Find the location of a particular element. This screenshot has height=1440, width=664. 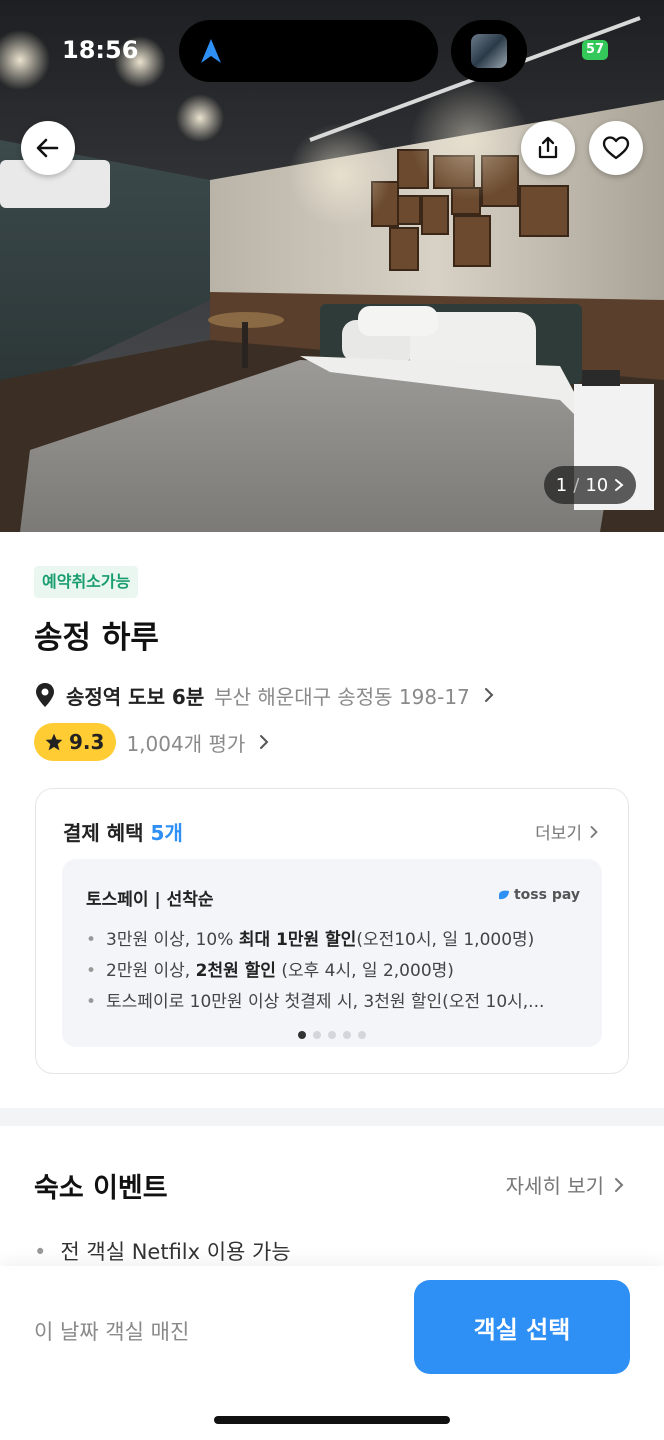

cancellation-tag: 예약취소가능 is located at coordinates (86, 582).